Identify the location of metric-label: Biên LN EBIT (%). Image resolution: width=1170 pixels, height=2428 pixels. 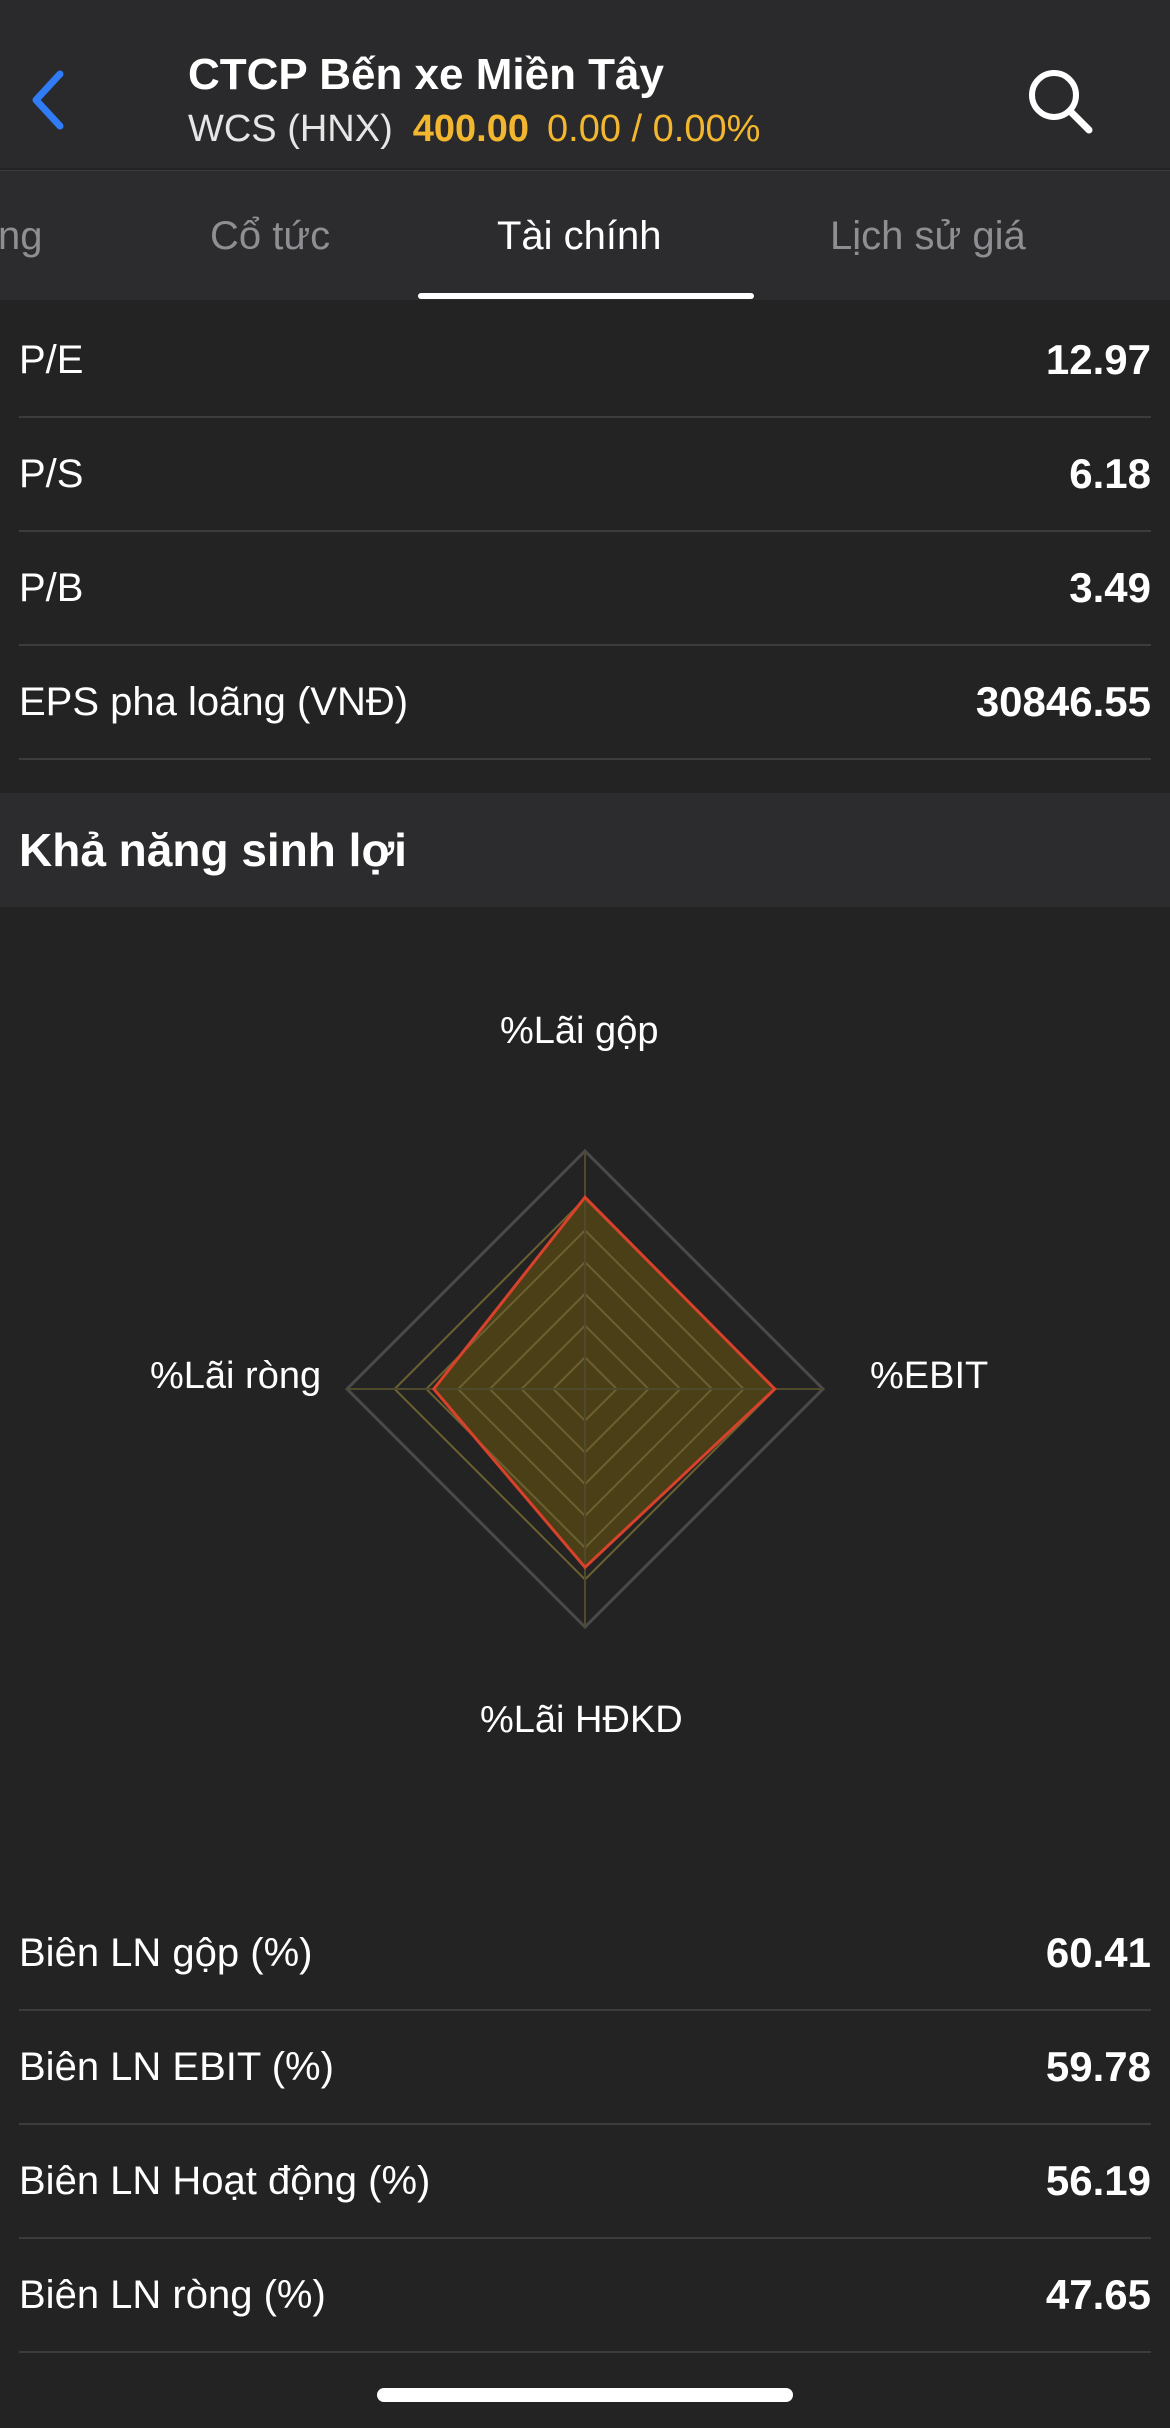
(176, 2066).